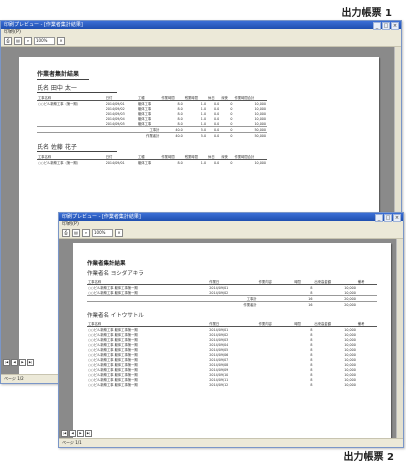 This screenshot has width=406, height=464. Describe the element at coordinates (14, 378) in the screenshot. I see `window-1-status: ページ 1/2` at that location.